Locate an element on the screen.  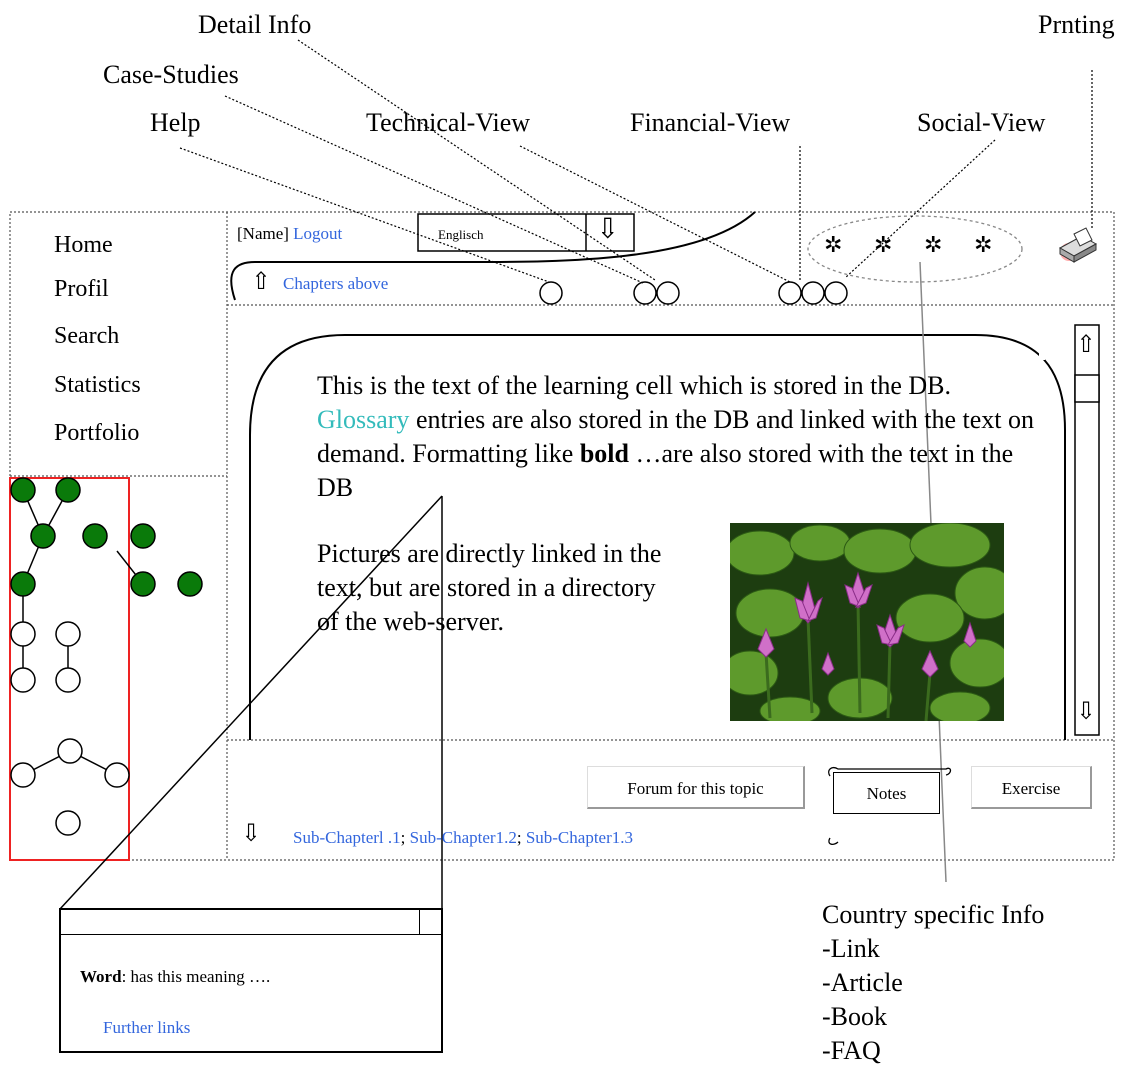
subchapter-link-3: Sub-Chapter1.3 is located at coordinates (579, 837).